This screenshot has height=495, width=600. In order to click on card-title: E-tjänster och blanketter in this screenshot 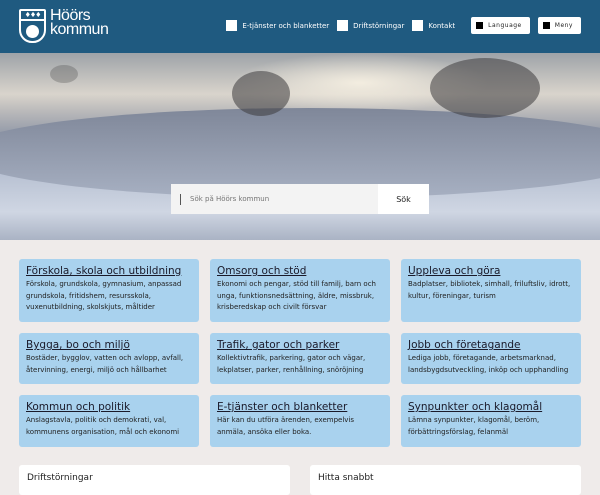, I will do `click(300, 407)`.